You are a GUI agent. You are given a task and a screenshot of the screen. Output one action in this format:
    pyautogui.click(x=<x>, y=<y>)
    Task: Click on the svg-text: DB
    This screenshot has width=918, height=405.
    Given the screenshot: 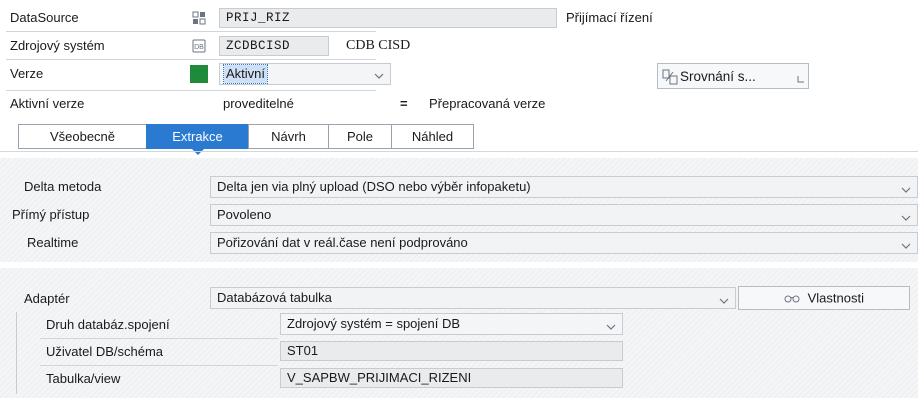 What is the action you would take?
    pyautogui.click(x=199, y=47)
    